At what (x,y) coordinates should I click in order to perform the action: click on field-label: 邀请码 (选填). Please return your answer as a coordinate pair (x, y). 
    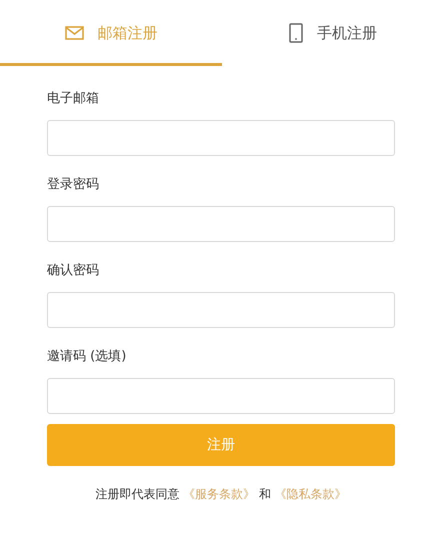
    Looking at the image, I should click on (87, 357).